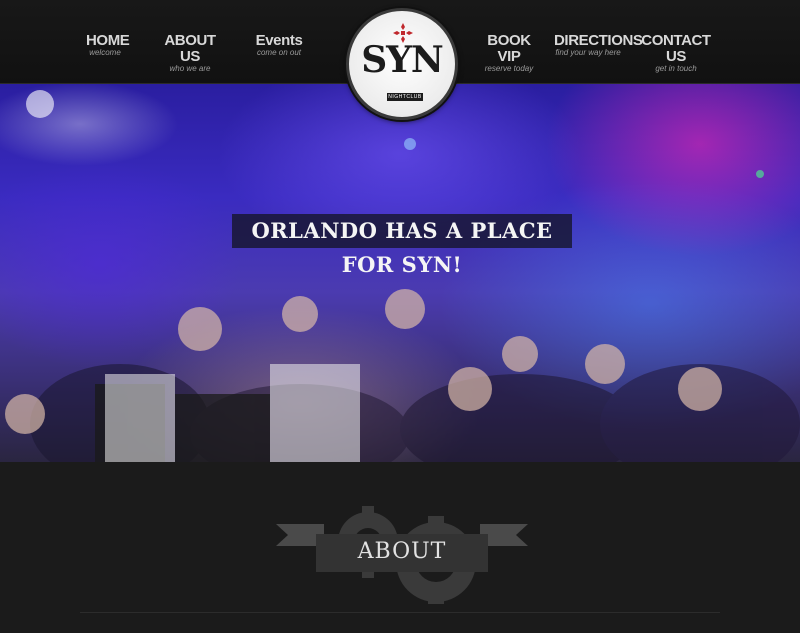 This screenshot has height=633, width=800. Describe the element at coordinates (509, 48) in the screenshot. I see `nav-book-vip-label: BOOK VIP` at that location.